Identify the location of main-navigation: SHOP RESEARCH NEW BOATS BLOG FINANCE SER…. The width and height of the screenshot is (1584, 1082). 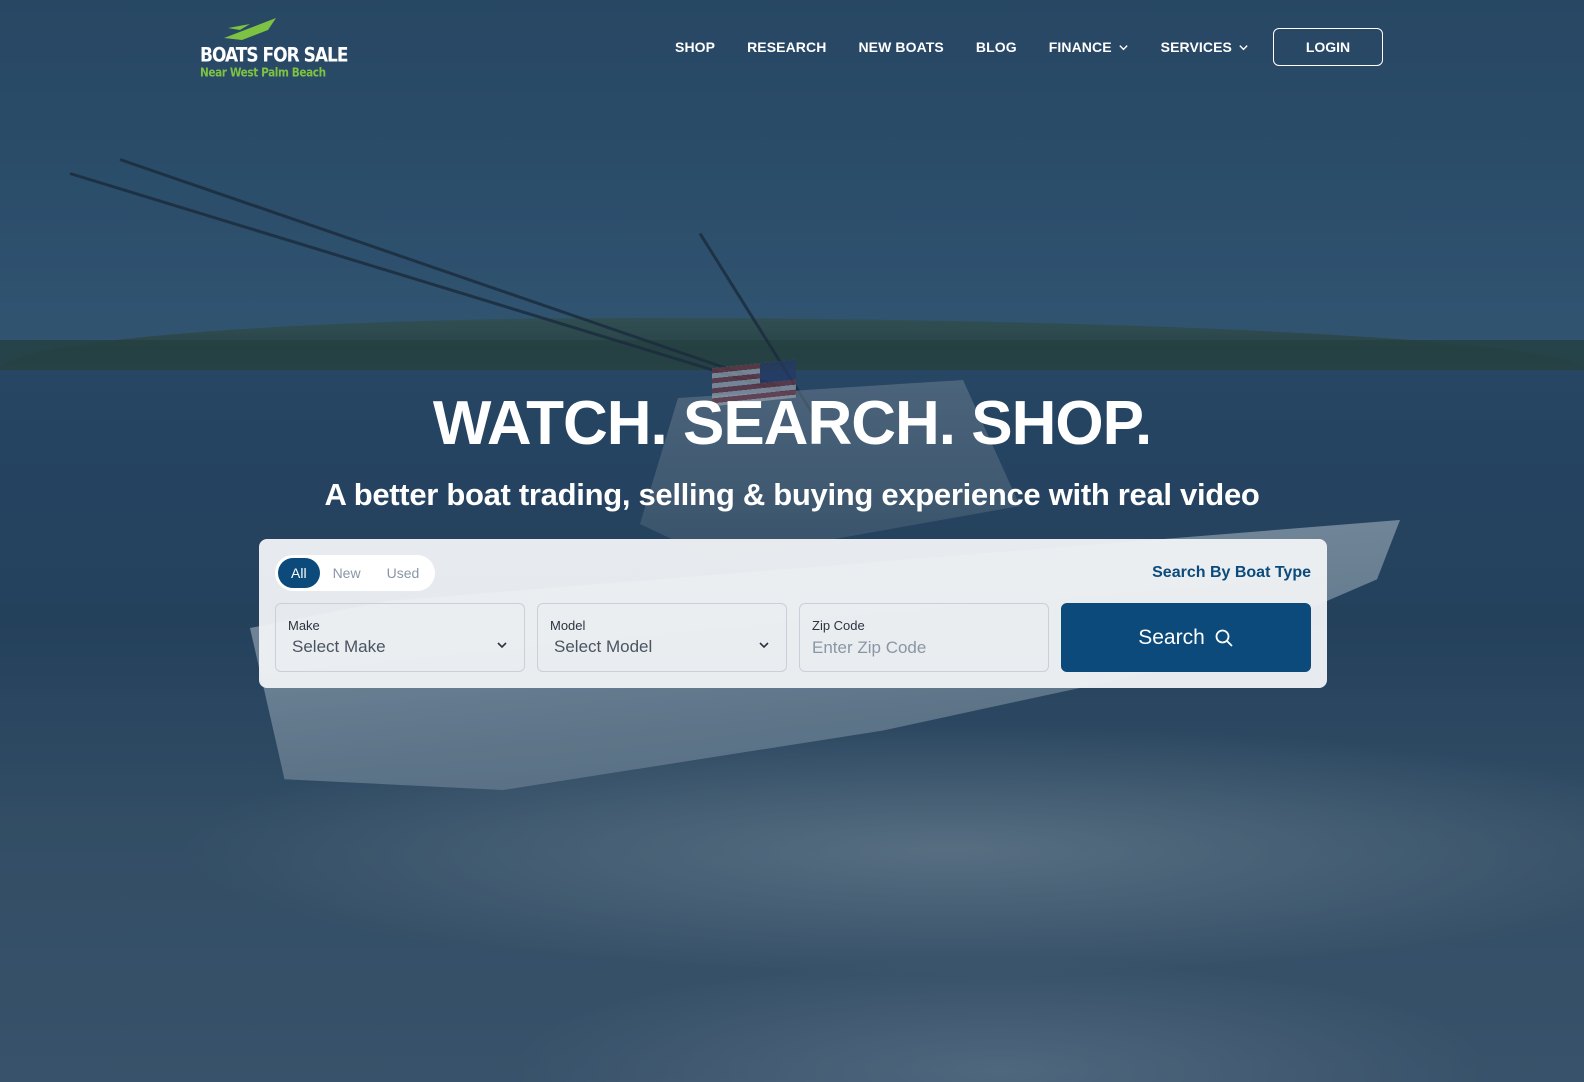
(978, 47).